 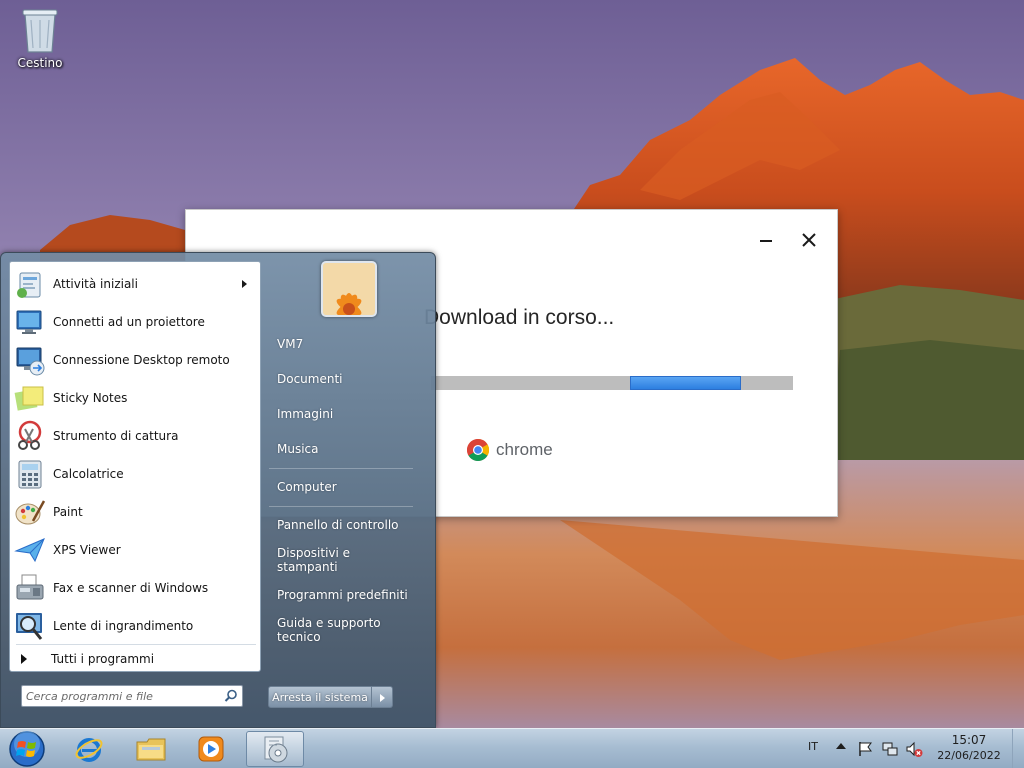 I want to click on network-icon, so click(x=890, y=749).